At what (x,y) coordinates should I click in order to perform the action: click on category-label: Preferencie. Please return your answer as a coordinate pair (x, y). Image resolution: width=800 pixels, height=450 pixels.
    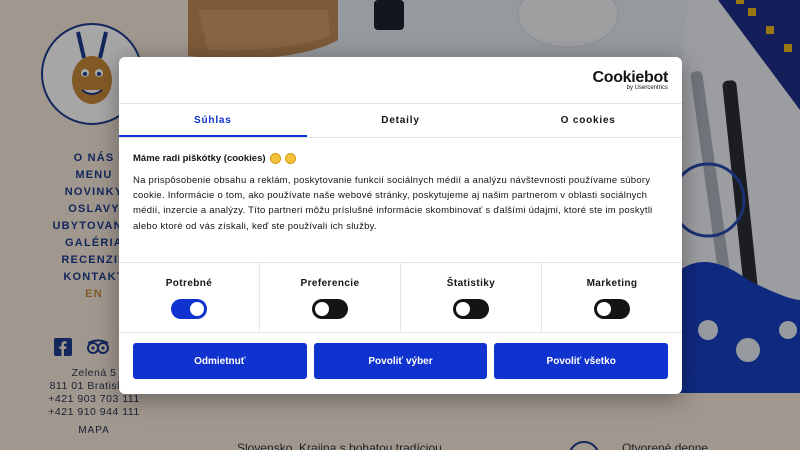
    Looking at the image, I should click on (330, 283).